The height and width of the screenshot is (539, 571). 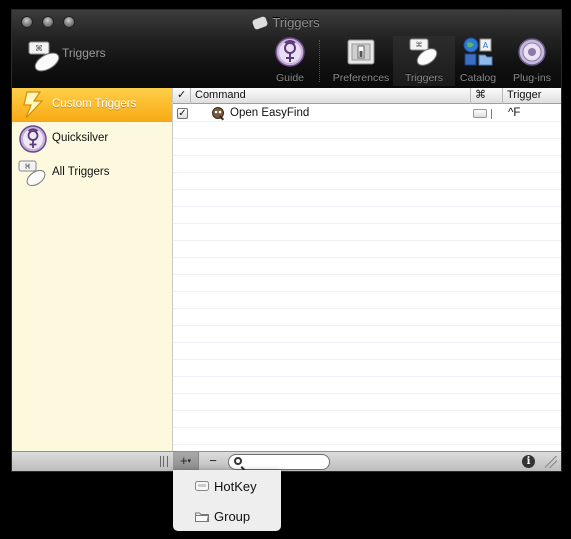 I want to click on add-label: +, so click(x=183, y=460).